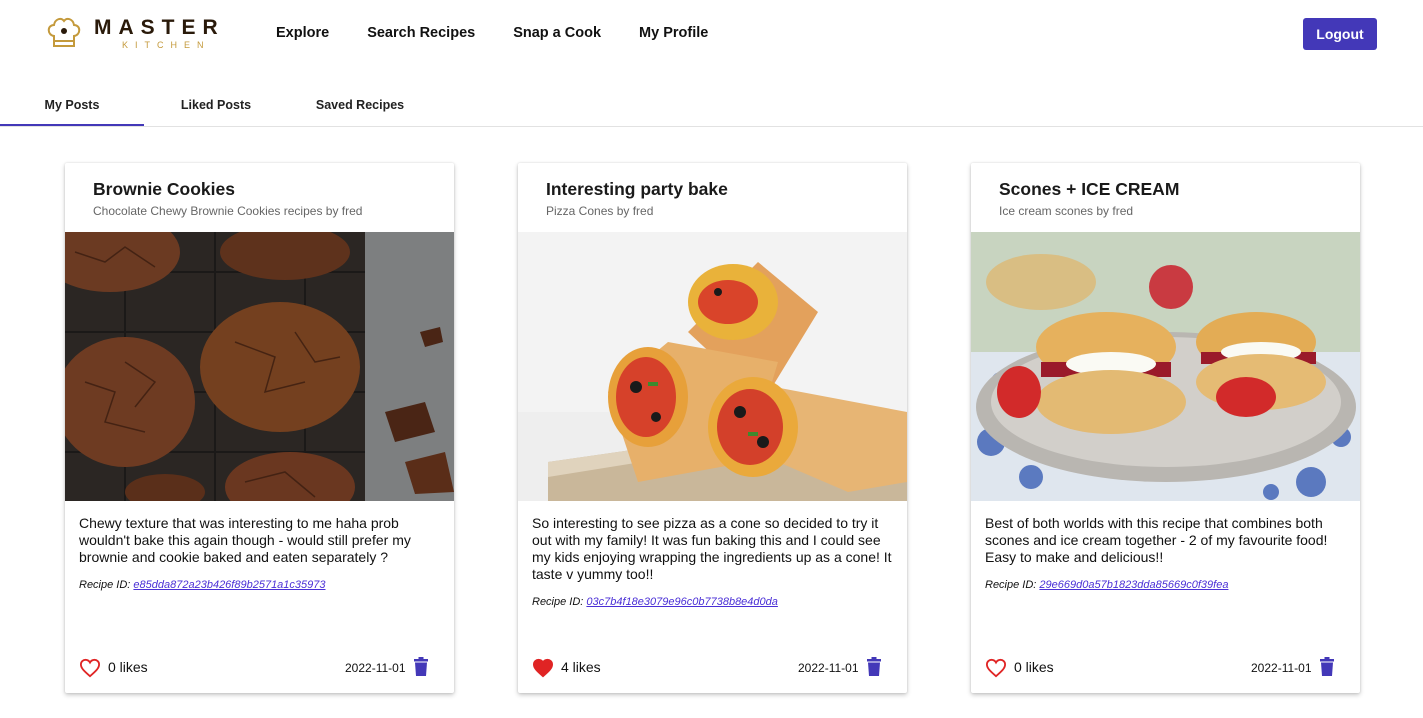 The height and width of the screenshot is (718, 1423). What do you see at coordinates (166, 45) in the screenshot?
I see `logo-subtitle: KITCHEN` at bounding box center [166, 45].